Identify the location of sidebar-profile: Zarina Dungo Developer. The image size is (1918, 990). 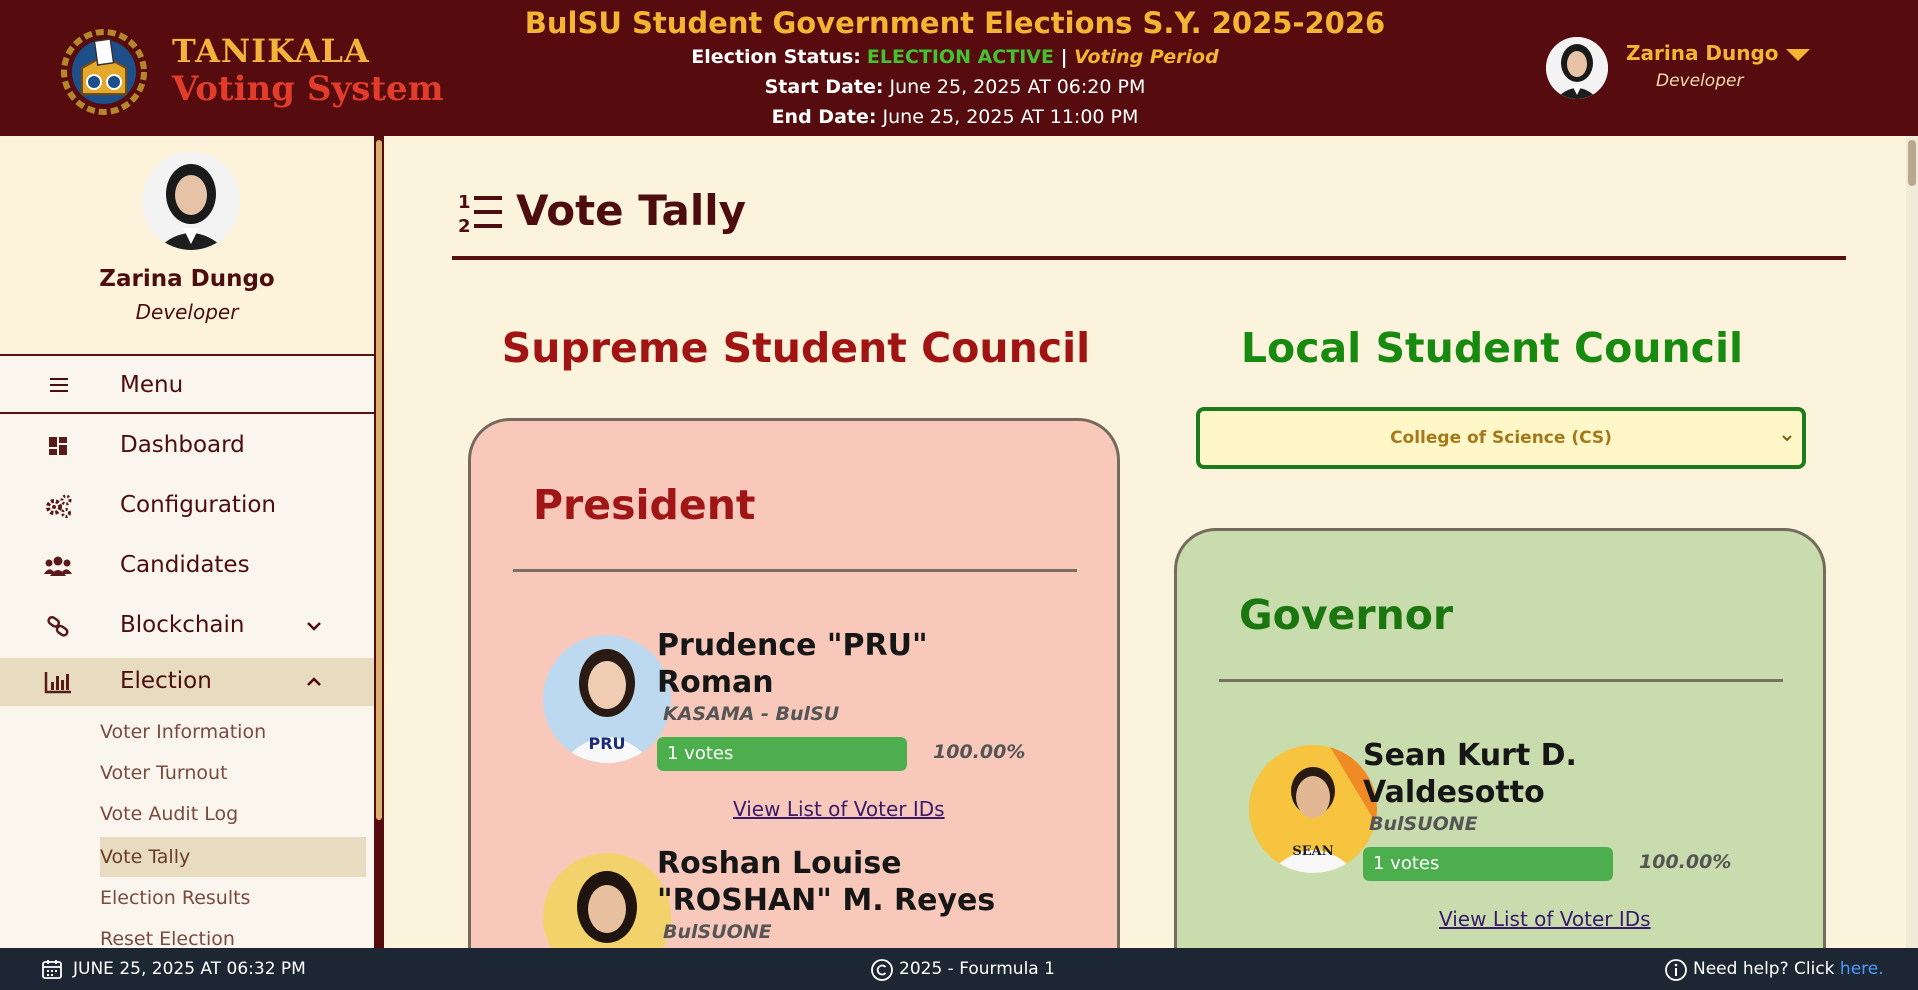
(187, 245).